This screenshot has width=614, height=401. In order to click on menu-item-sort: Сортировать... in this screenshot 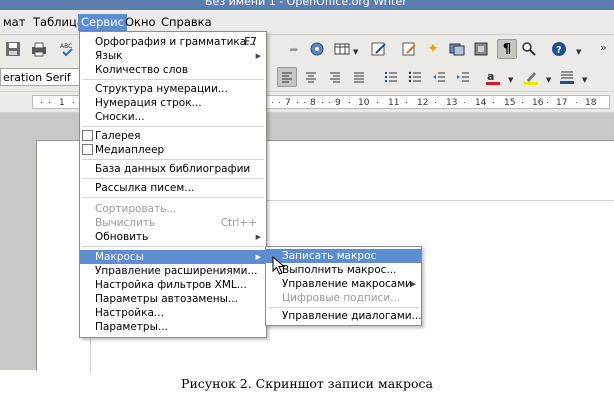, I will do `click(173, 209)`.